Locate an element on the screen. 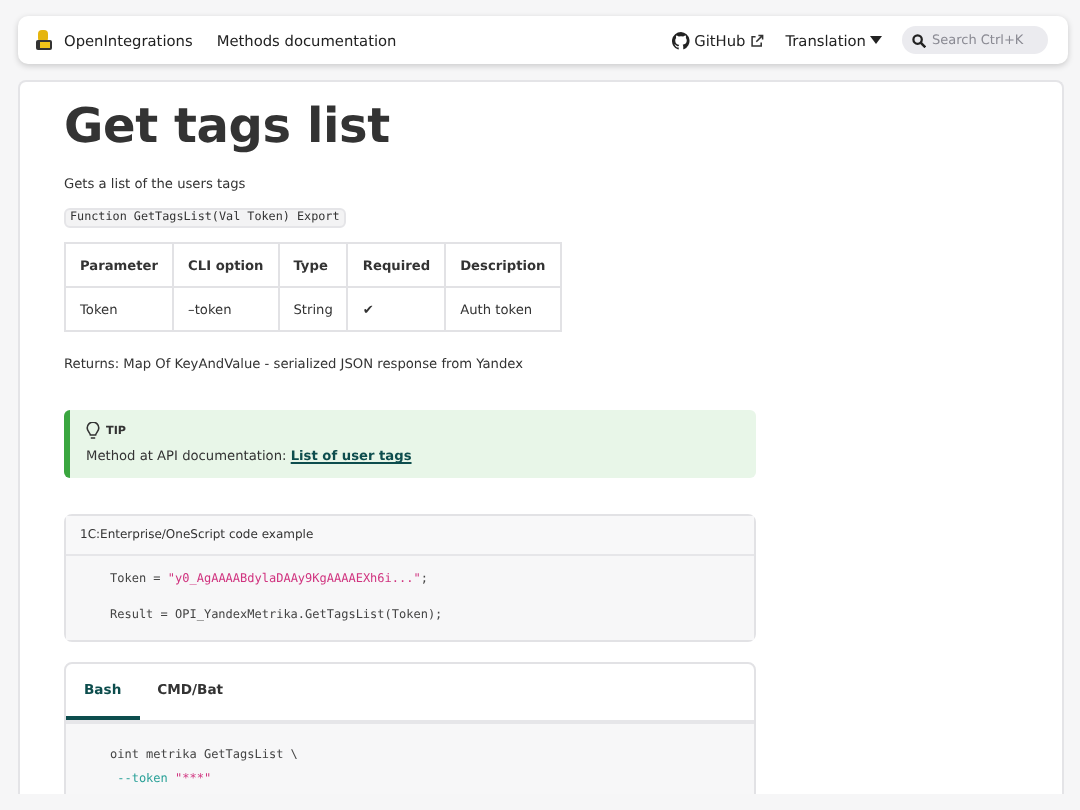 Image resolution: width=1080 pixels, height=810 pixels. lightbulb-icon is located at coordinates (93, 431).